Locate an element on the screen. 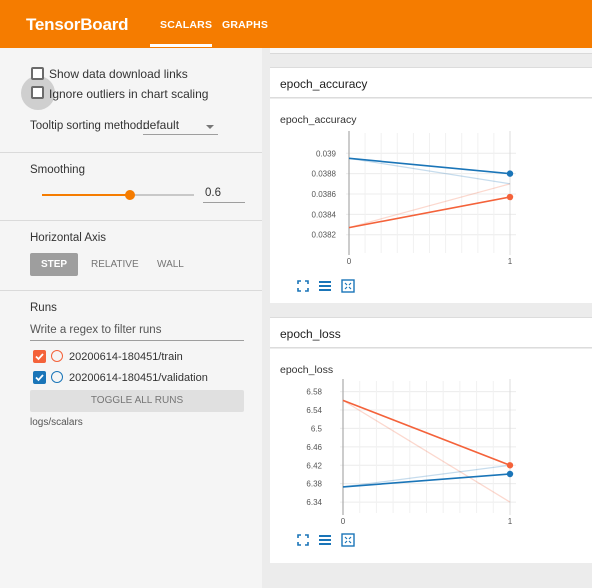 The image size is (592, 588). ignore-outliers-checkbox is located at coordinates (37, 92).